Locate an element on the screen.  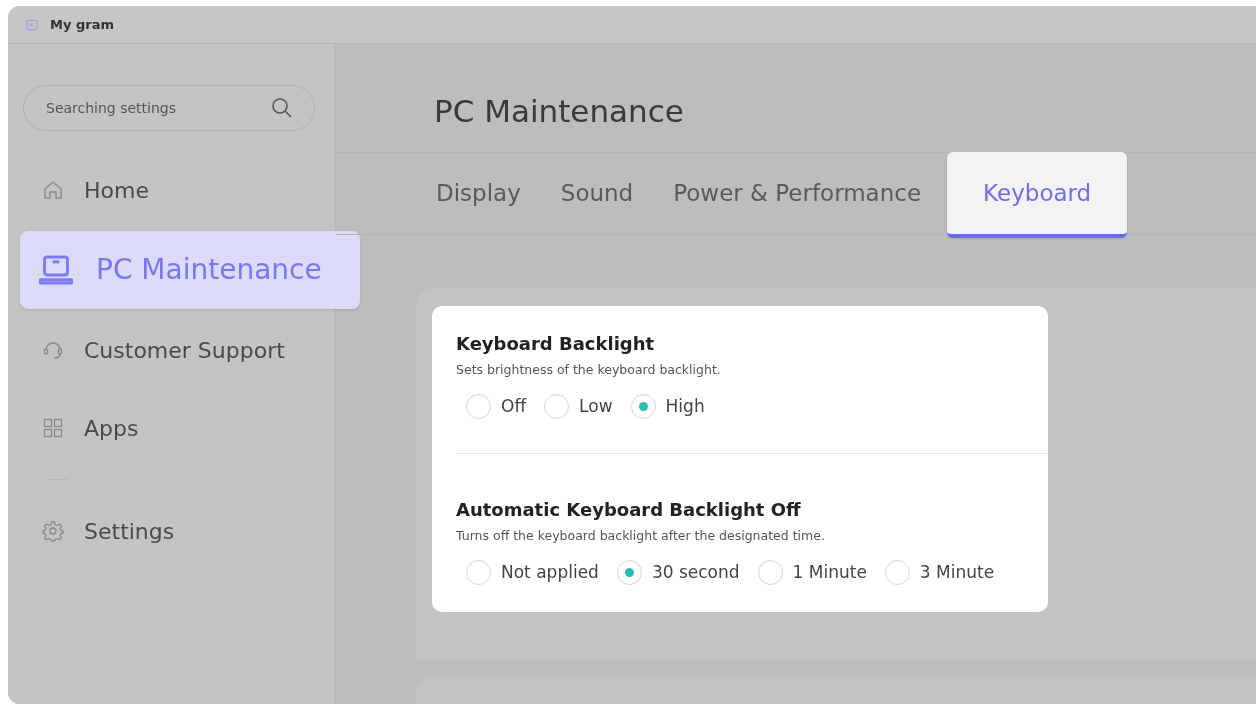
tab: Sound is located at coordinates (597, 193).